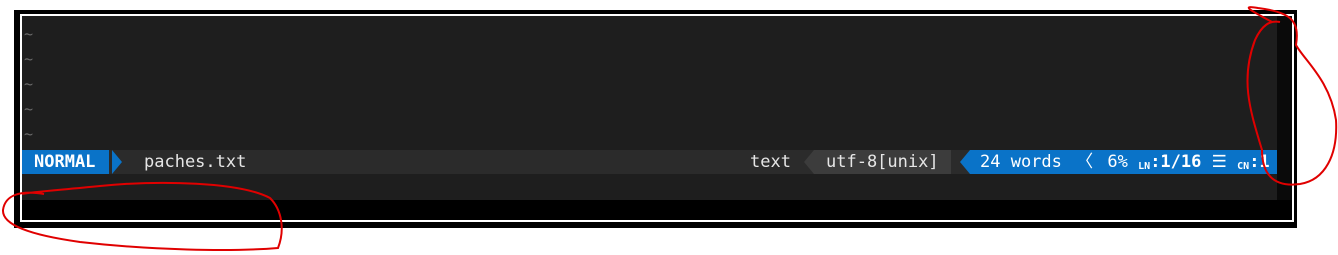 The width and height of the screenshot is (1338, 255). What do you see at coordinates (965, 162) in the screenshot?
I see `position-separator-arrow` at bounding box center [965, 162].